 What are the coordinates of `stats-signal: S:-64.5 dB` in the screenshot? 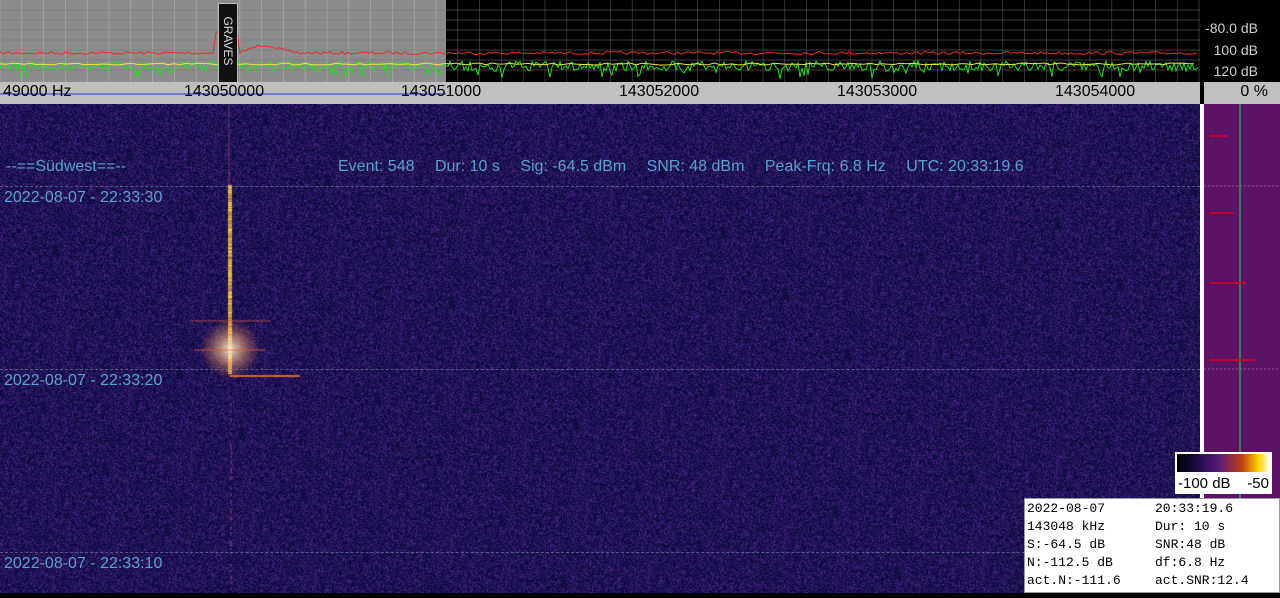 It's located at (1066, 544).